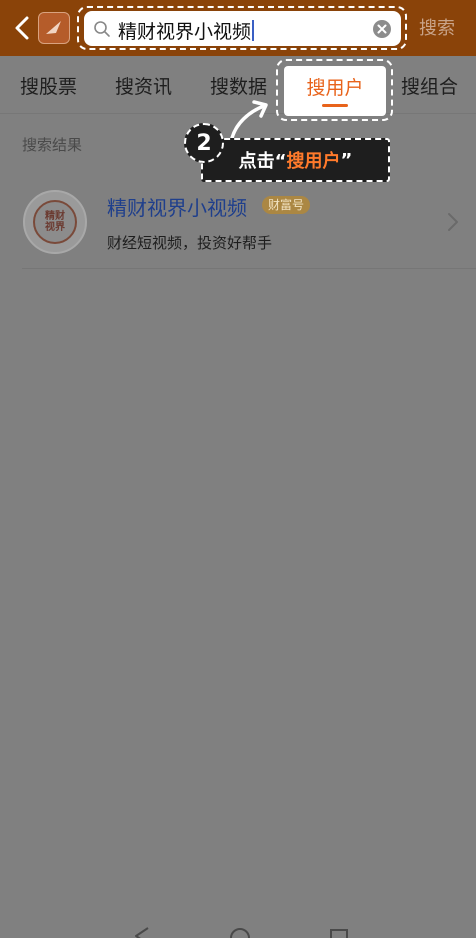  I want to click on arrow-icon, so click(249, 120).